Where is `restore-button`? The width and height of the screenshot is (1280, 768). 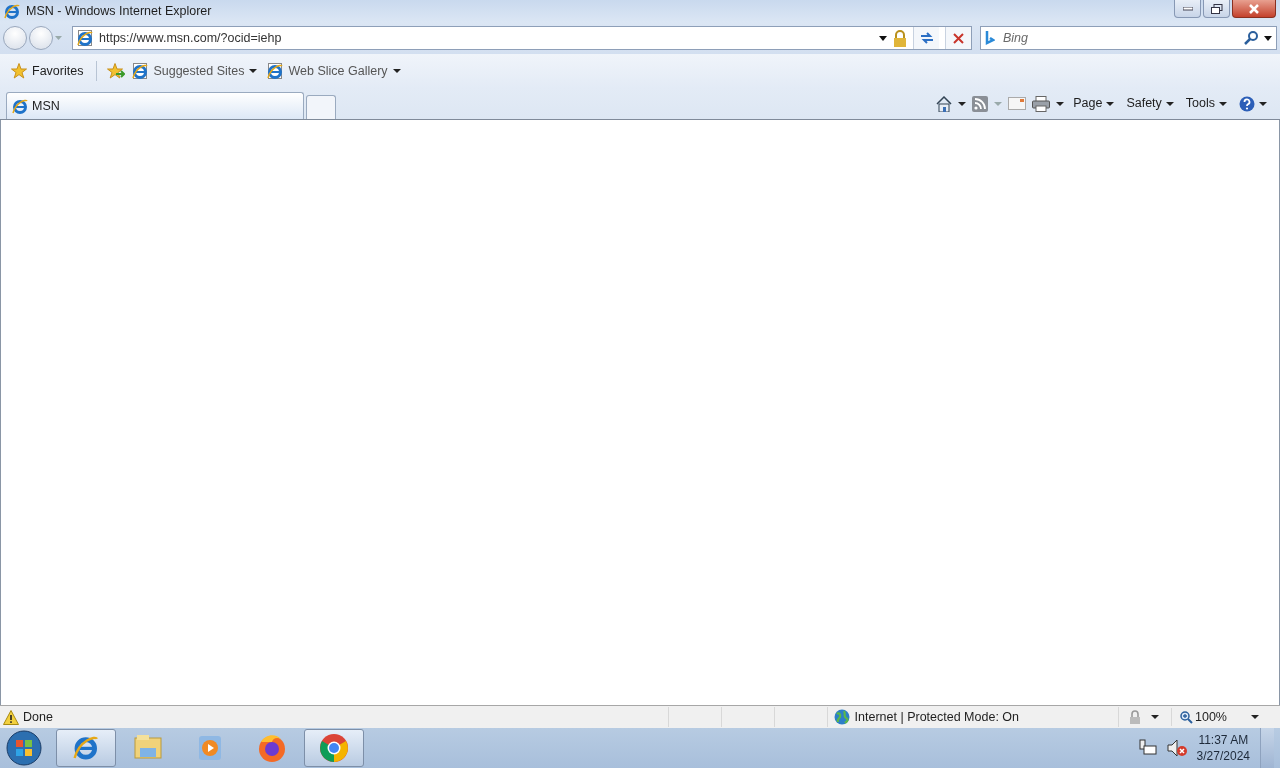
restore-button is located at coordinates (1216, 9).